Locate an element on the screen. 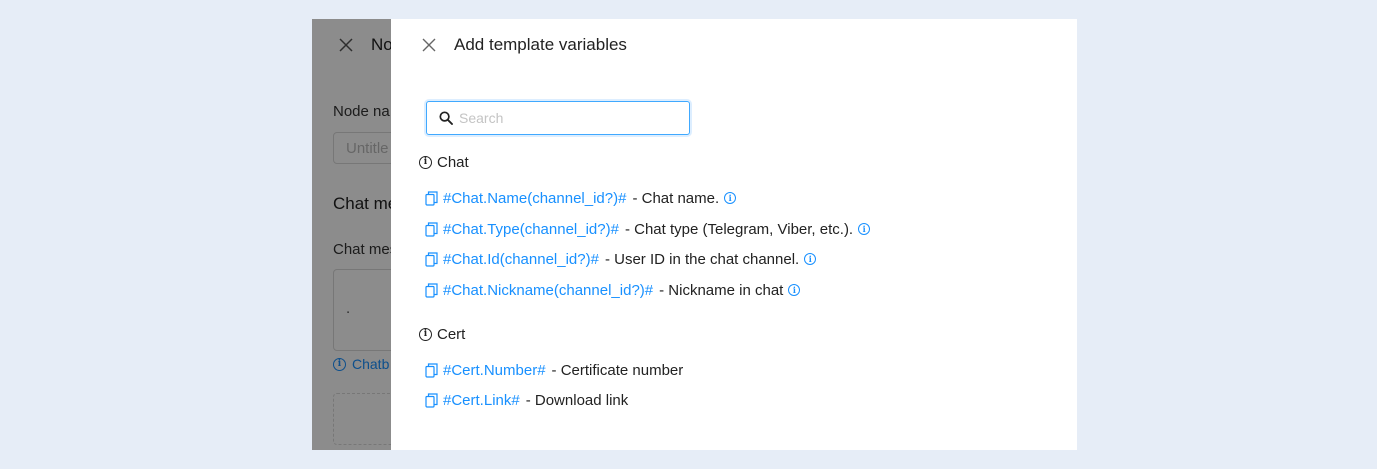  variable-row: #Cert.Link# - Download link is located at coordinates (526, 400).